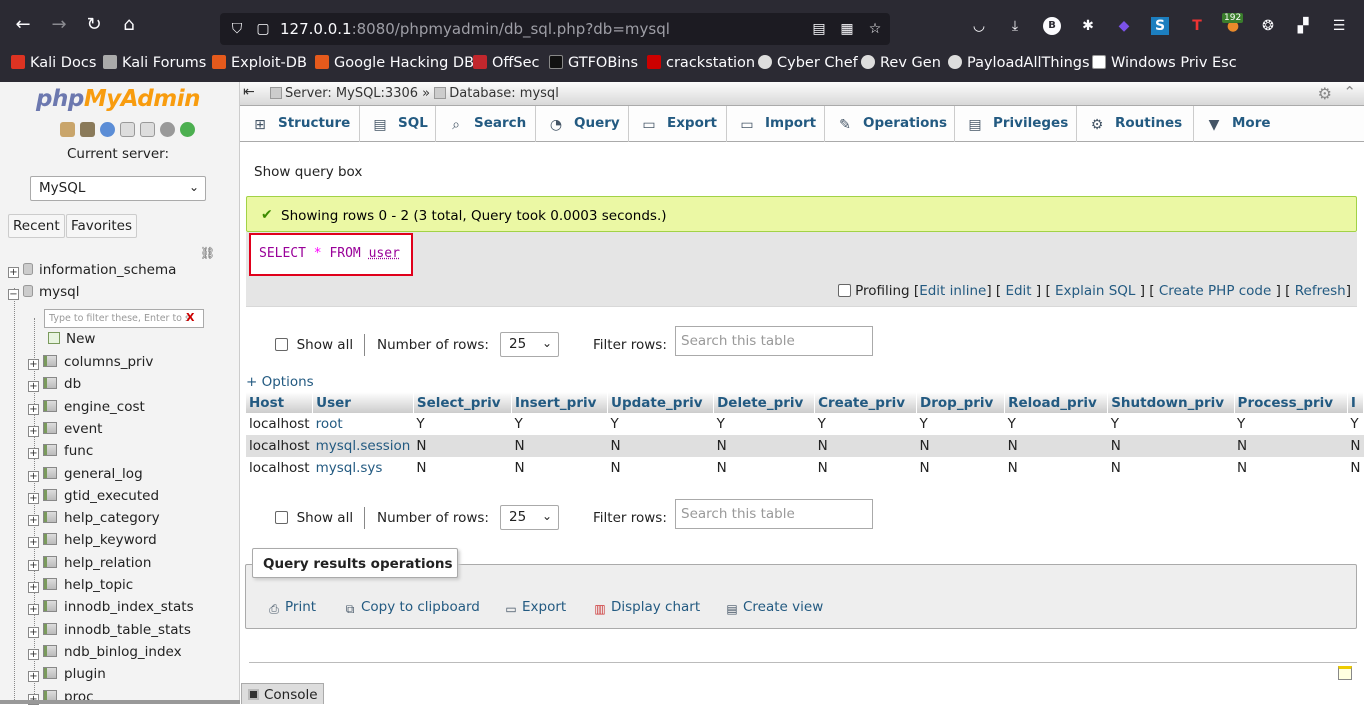 Image resolution: width=1364 pixels, height=709 pixels. I want to click on options-link: + Options, so click(280, 382).